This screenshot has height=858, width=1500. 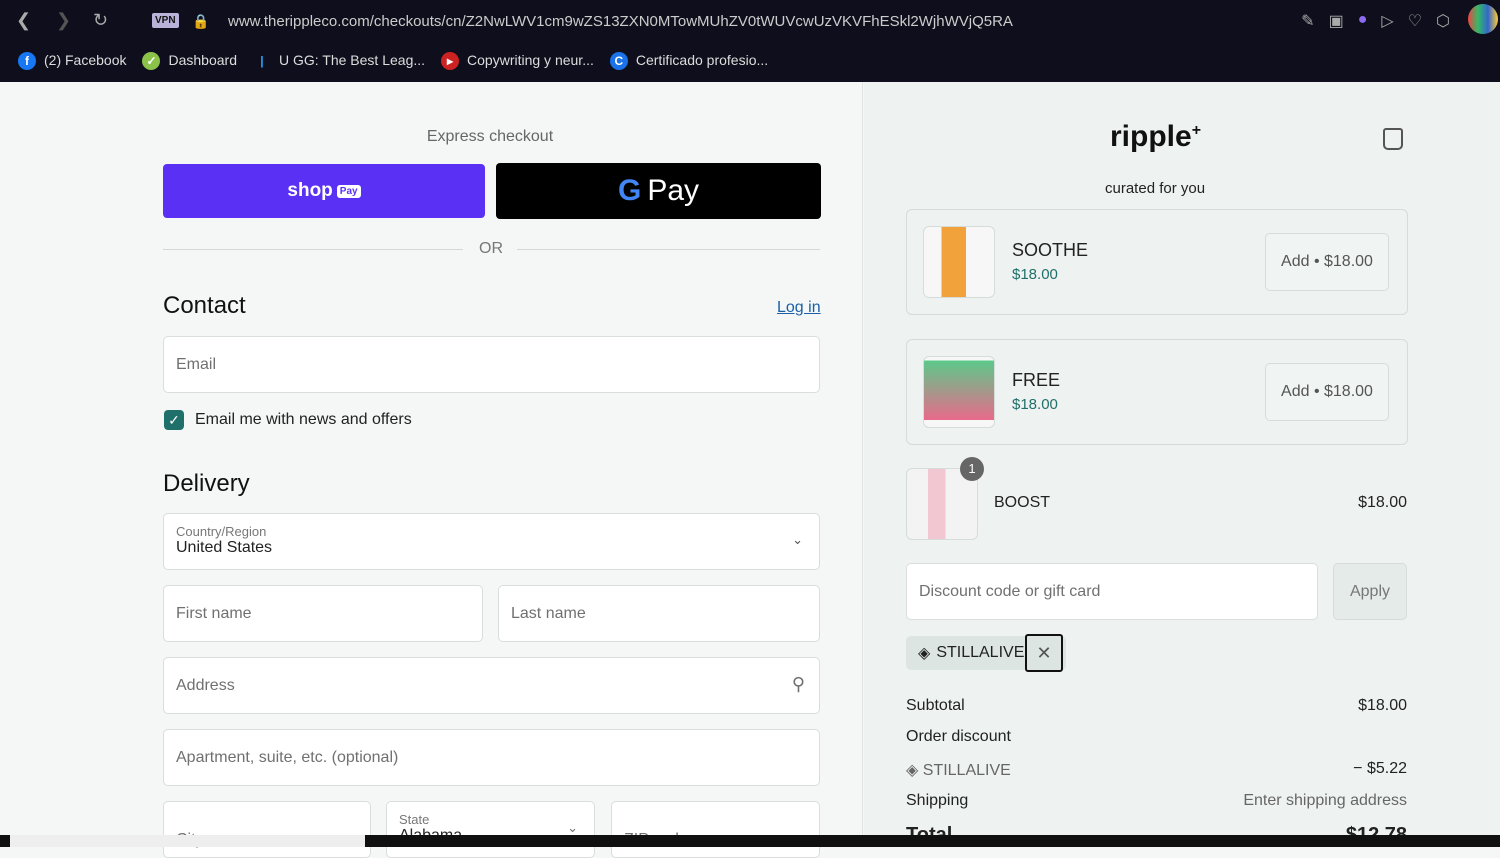 I want to click on bag-icon, so click(x=1393, y=139).